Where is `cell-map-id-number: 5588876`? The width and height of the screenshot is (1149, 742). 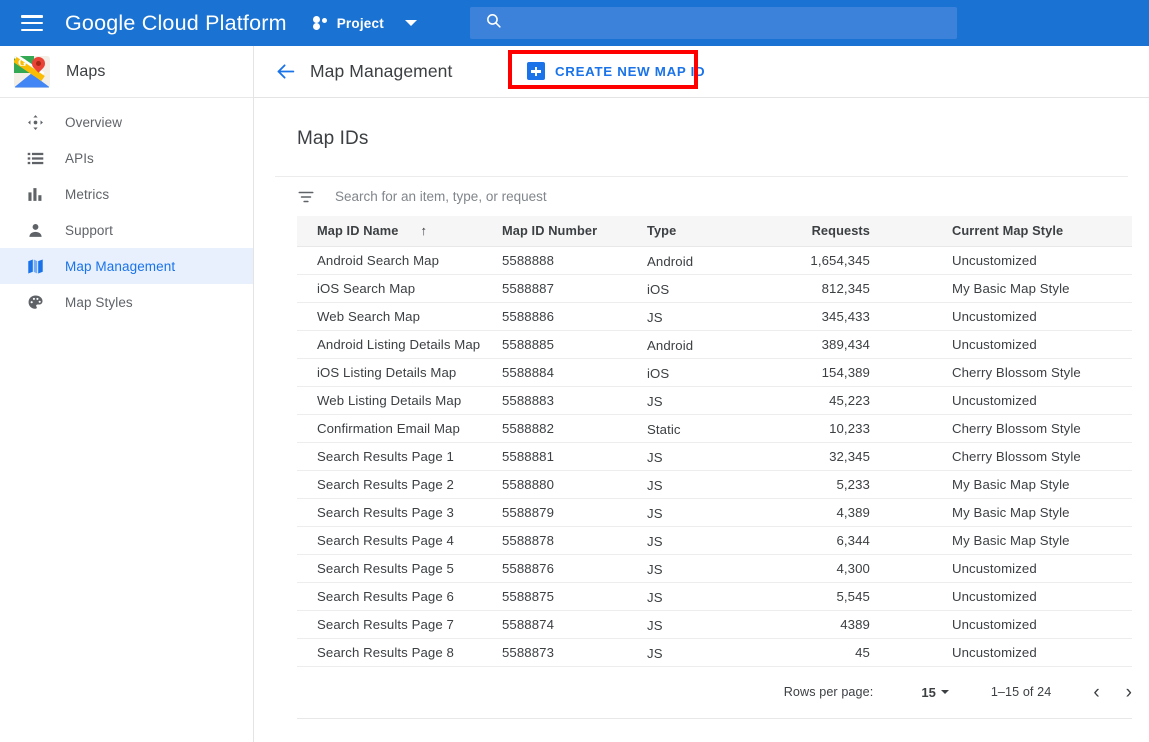
cell-map-id-number: 5588876 is located at coordinates (574, 568).